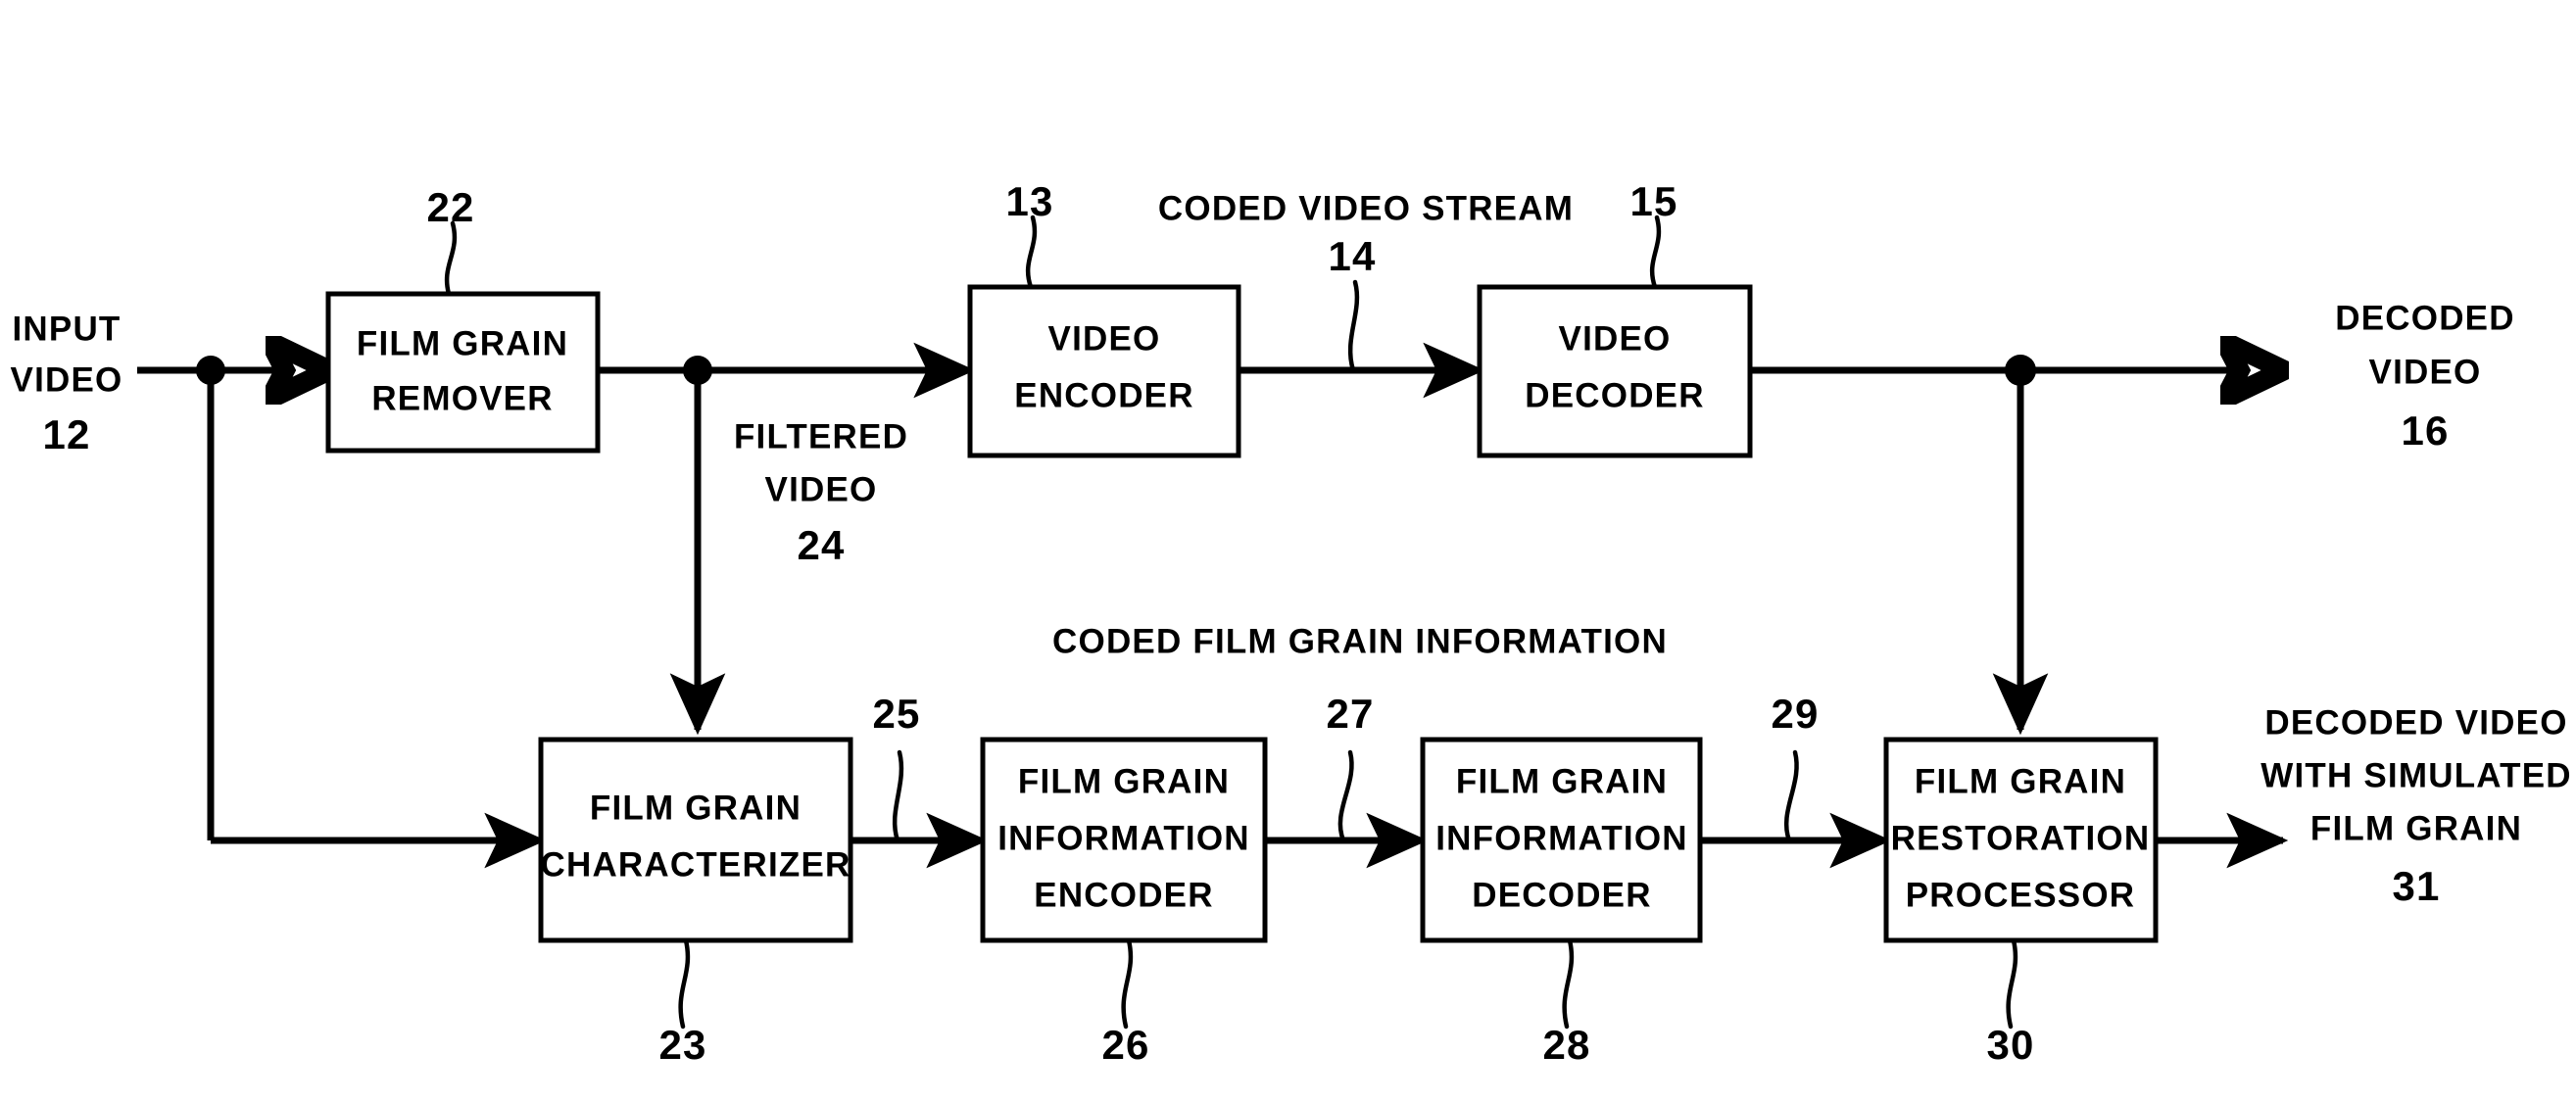 Image resolution: width=2576 pixels, height=1102 pixels. Describe the element at coordinates (787, 539) in the screenshot. I see `wire-filtered-video` at that location.